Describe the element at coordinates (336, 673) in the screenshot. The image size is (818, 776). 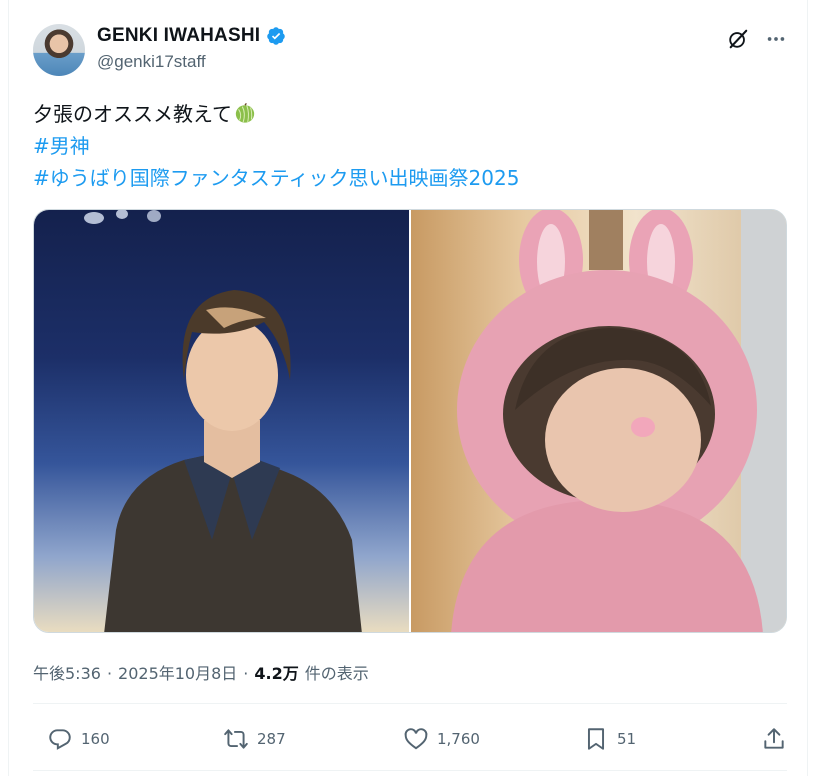
I see `views-label: 件の表示` at that location.